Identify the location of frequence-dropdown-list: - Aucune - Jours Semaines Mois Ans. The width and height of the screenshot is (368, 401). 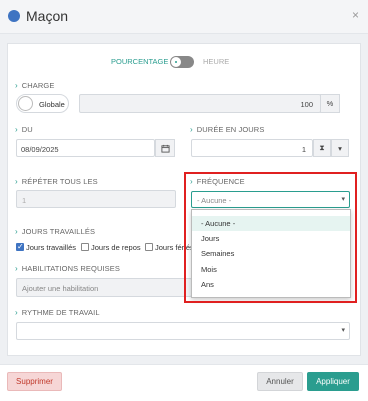
(271, 253).